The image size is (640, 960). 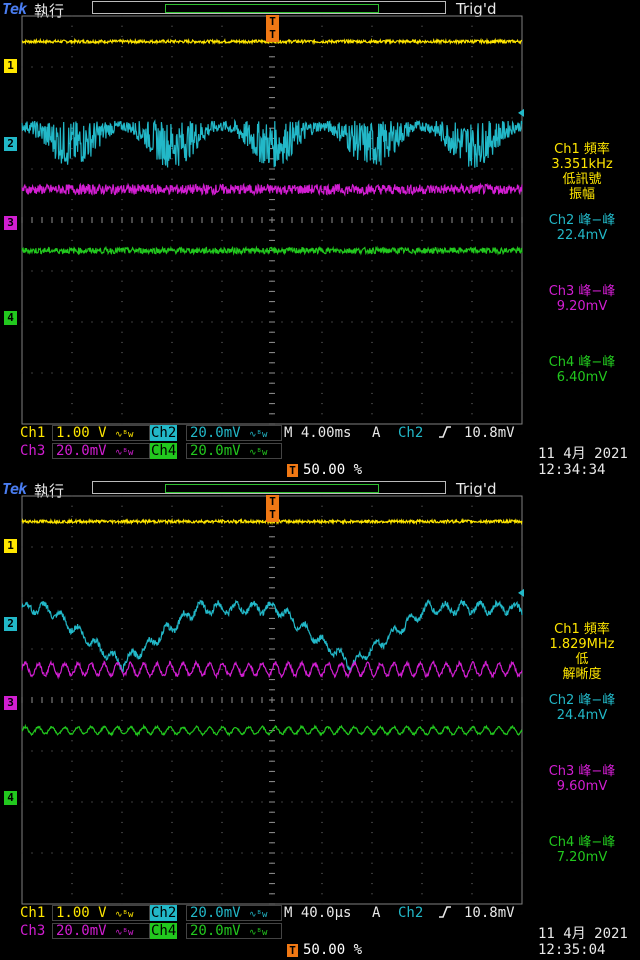 What do you see at coordinates (272, 515) in the screenshot?
I see `trigger-time-marker: T` at bounding box center [272, 515].